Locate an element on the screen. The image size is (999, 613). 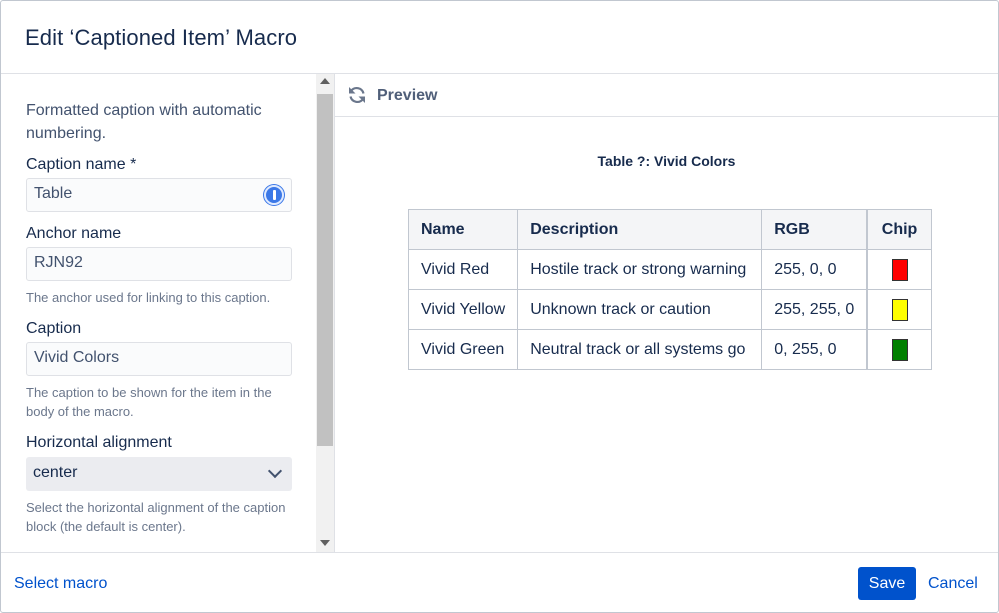
table-header-row: Name Description RGB Chip is located at coordinates (669, 229).